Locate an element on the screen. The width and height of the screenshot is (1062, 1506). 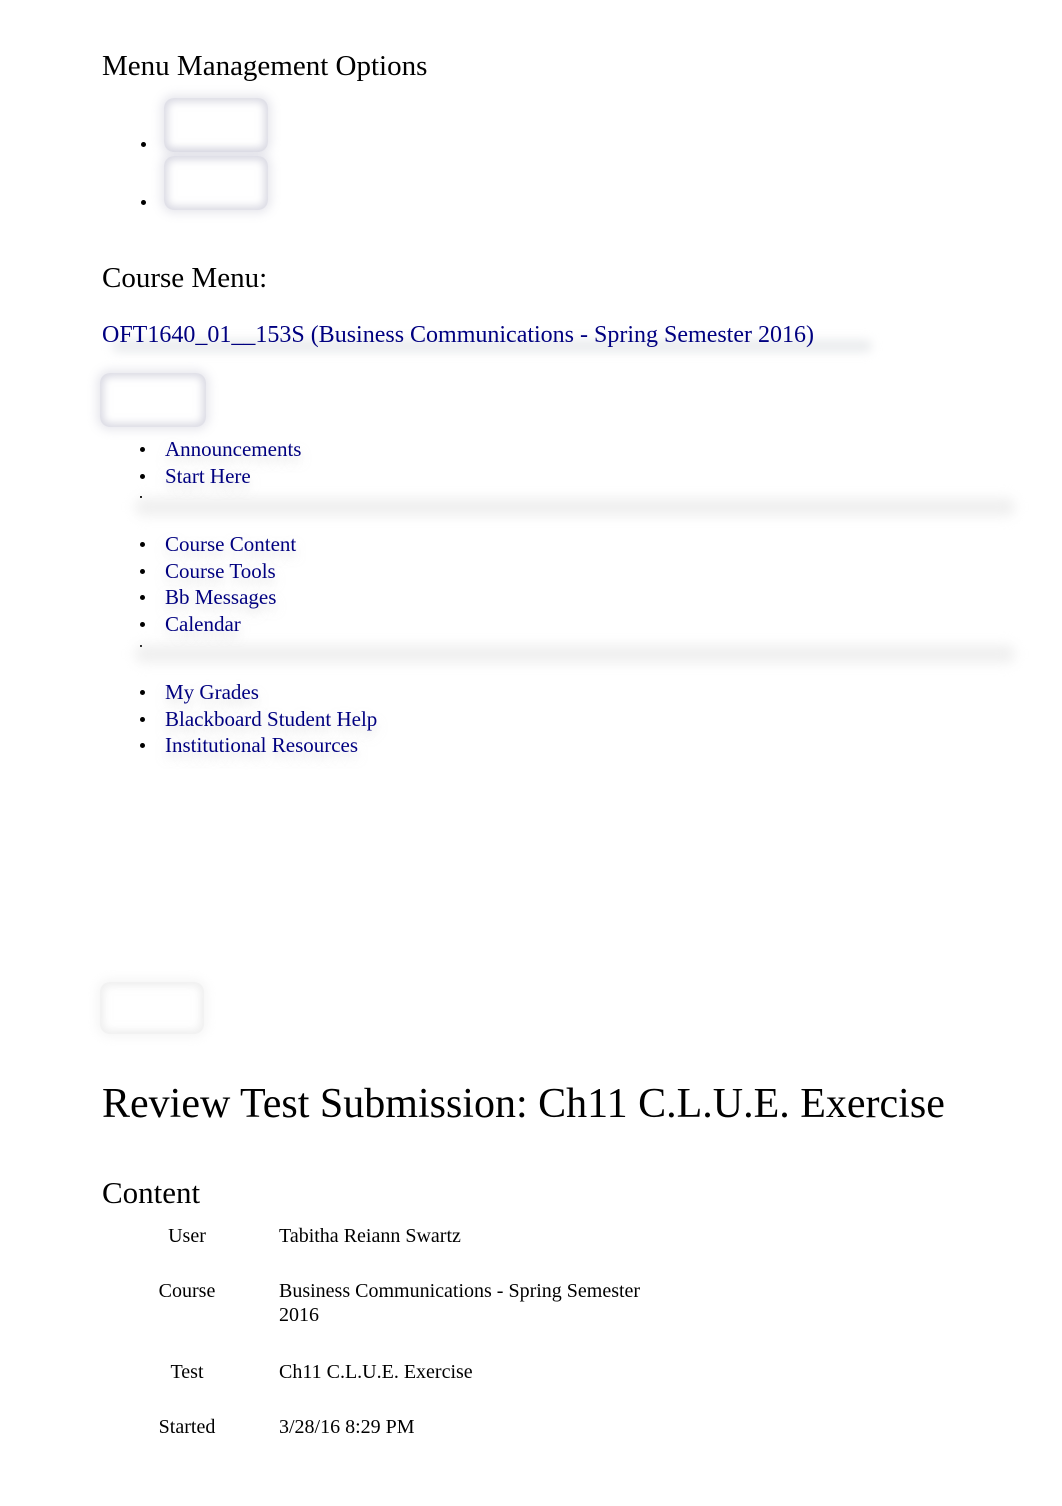
course-menu-heading: Course Menu: is located at coordinates (185, 278).